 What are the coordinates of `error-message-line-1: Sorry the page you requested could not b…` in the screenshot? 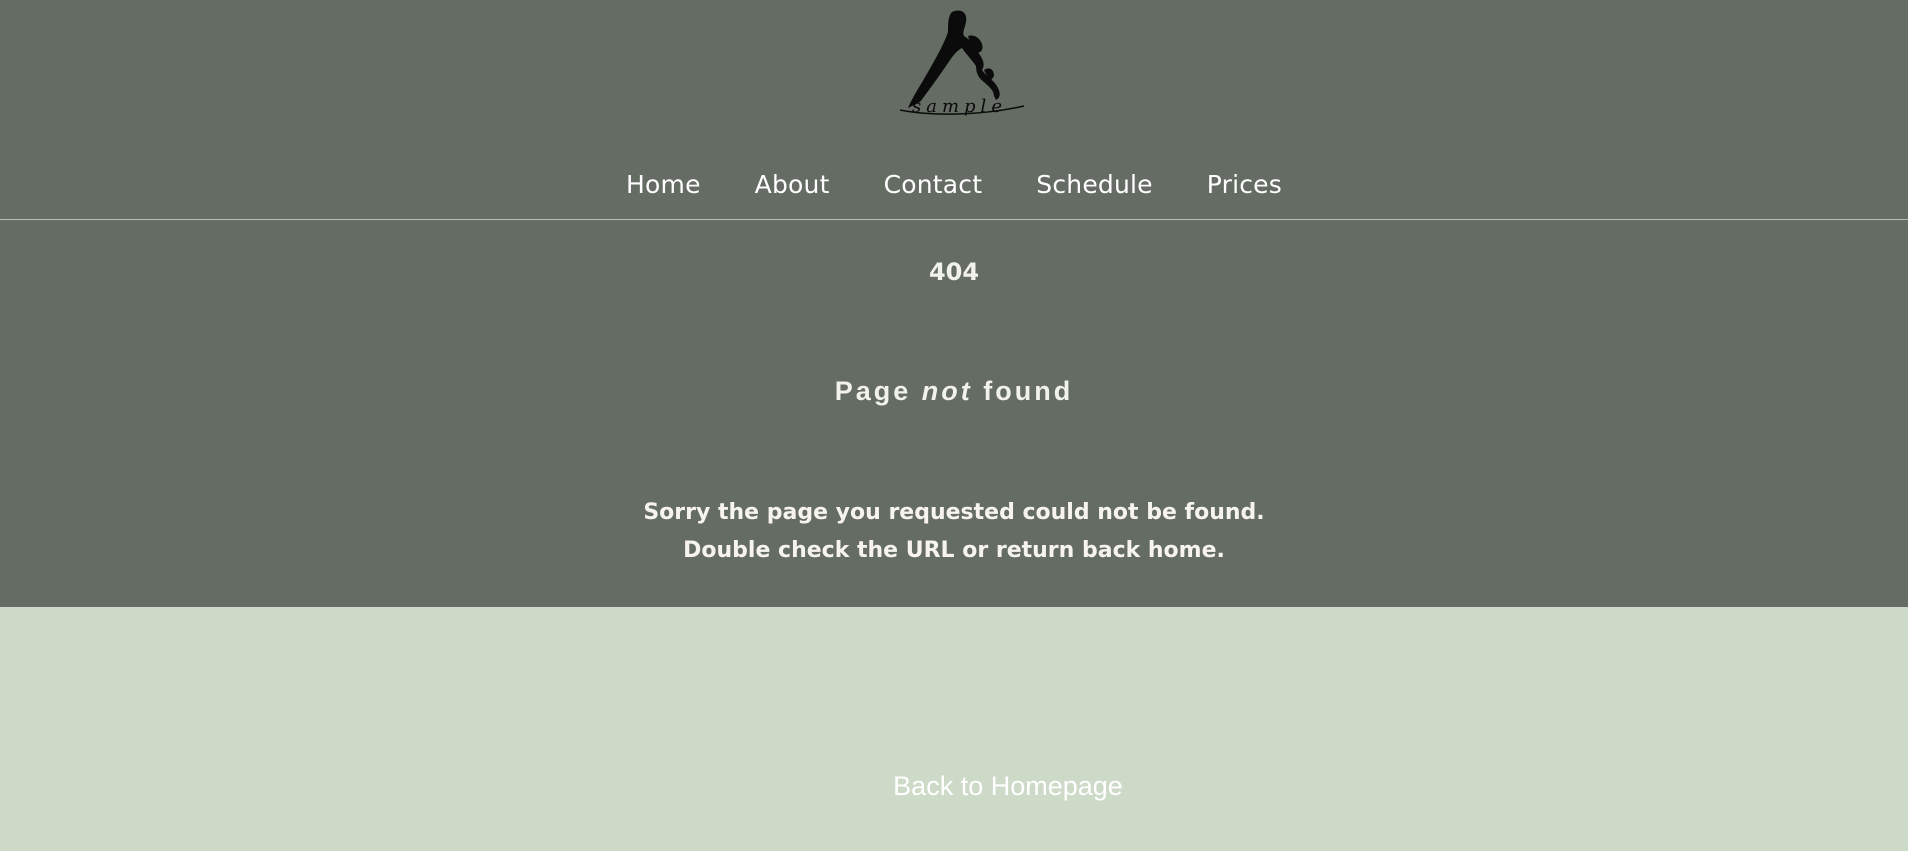 It's located at (954, 512).